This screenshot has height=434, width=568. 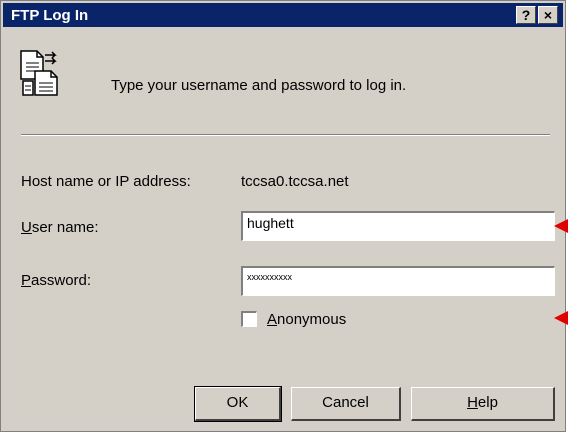 I want to click on help-button: Help, so click(x=483, y=404).